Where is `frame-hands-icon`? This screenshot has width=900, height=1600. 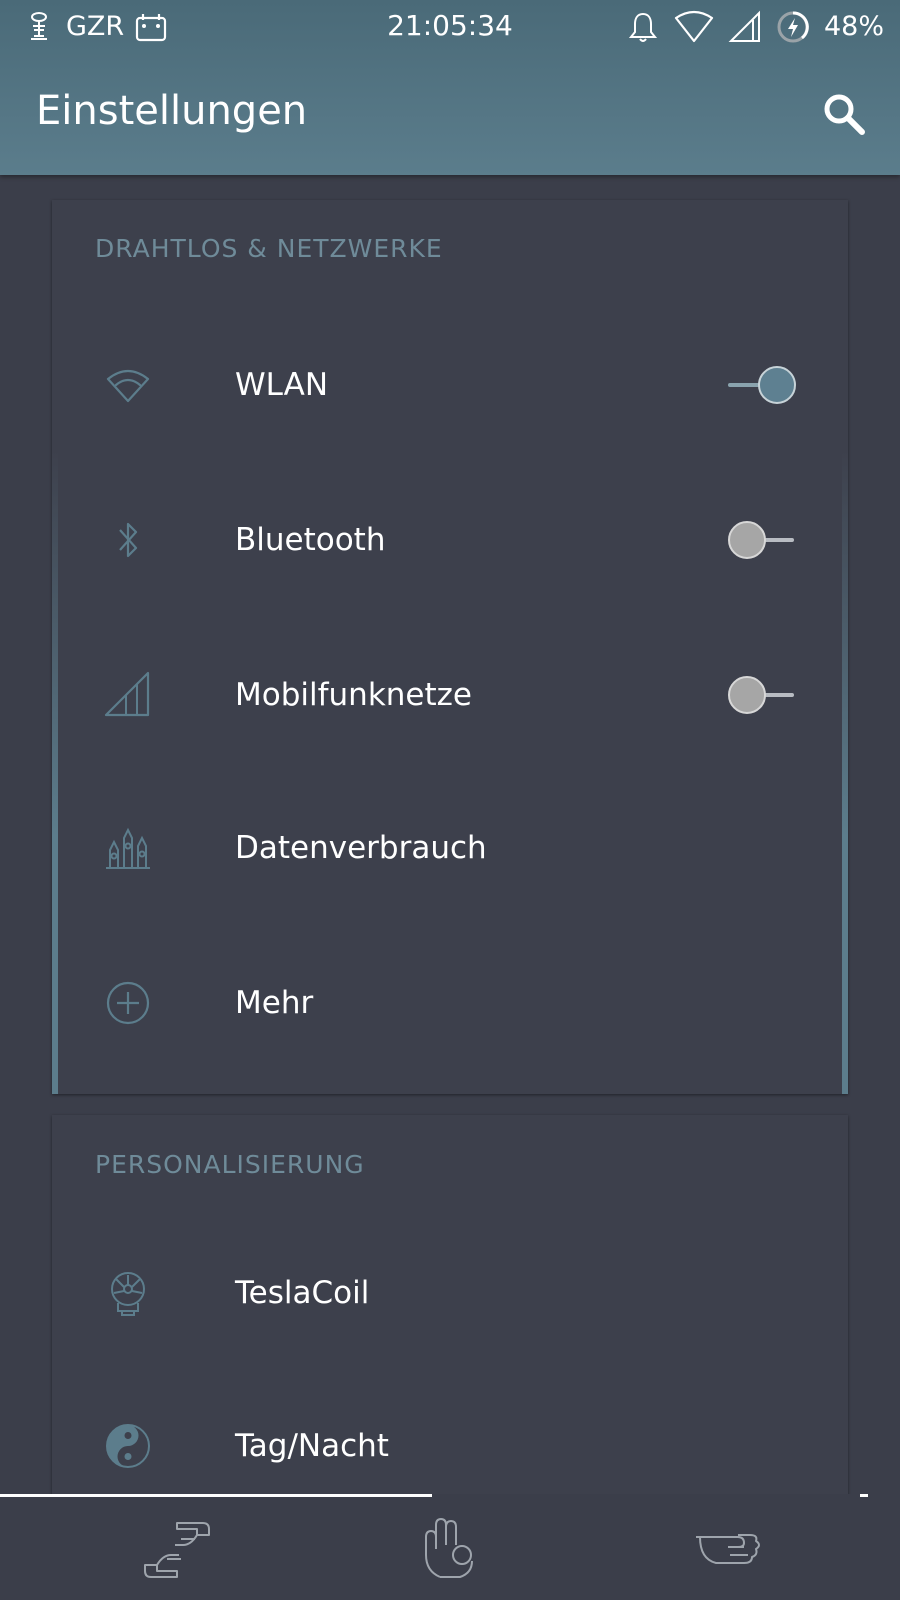 frame-hands-icon is located at coordinates (177, 1550).